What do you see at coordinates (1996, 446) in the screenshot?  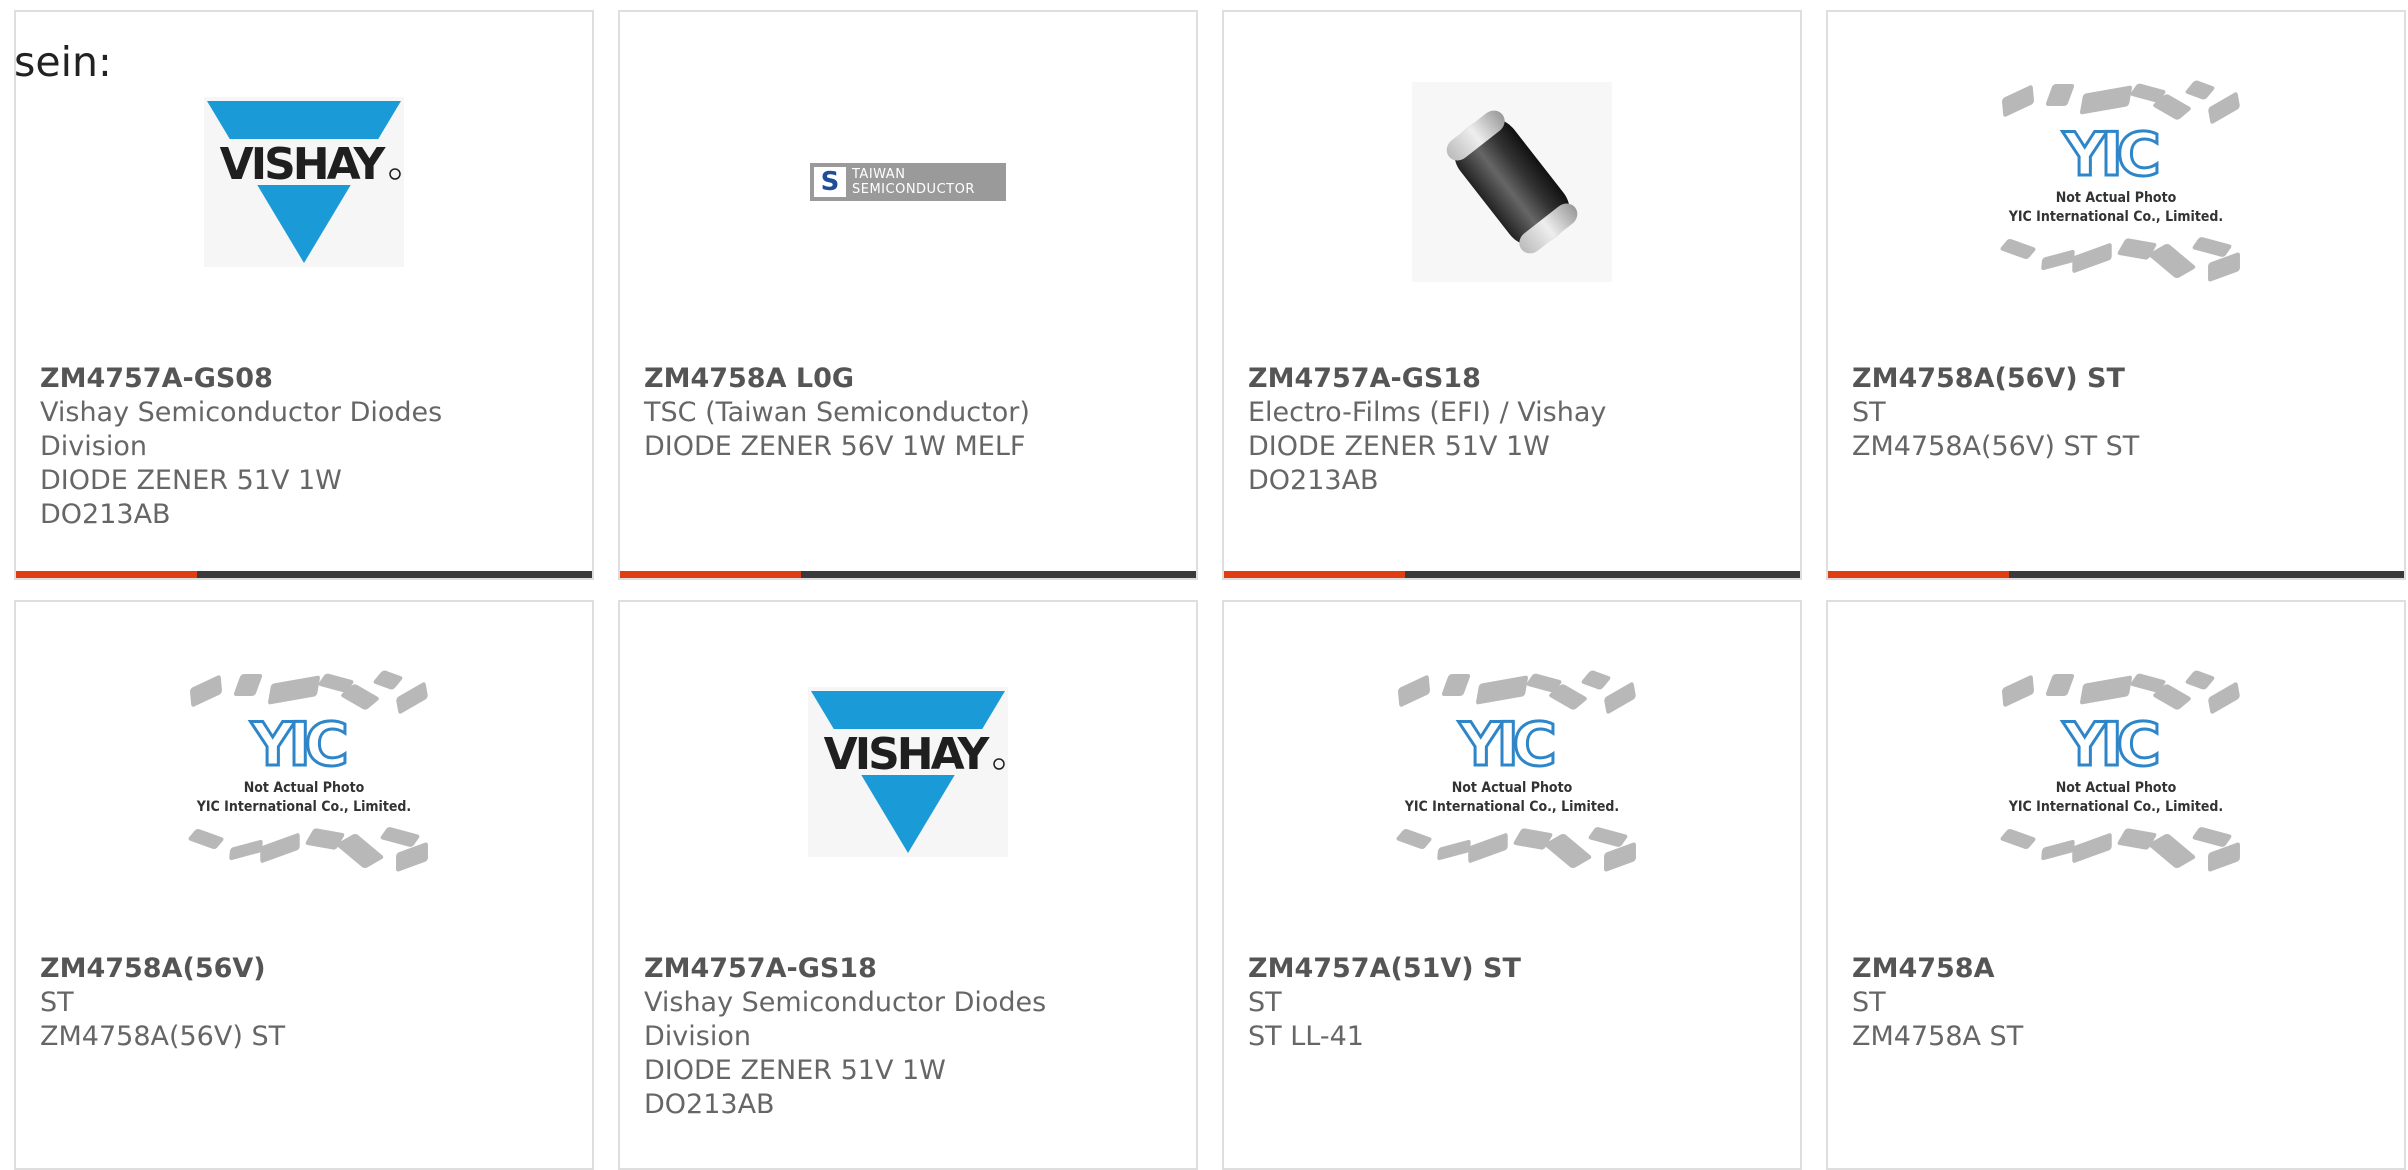 I see `product-description: ZM4758A(56V) ST ST` at bounding box center [1996, 446].